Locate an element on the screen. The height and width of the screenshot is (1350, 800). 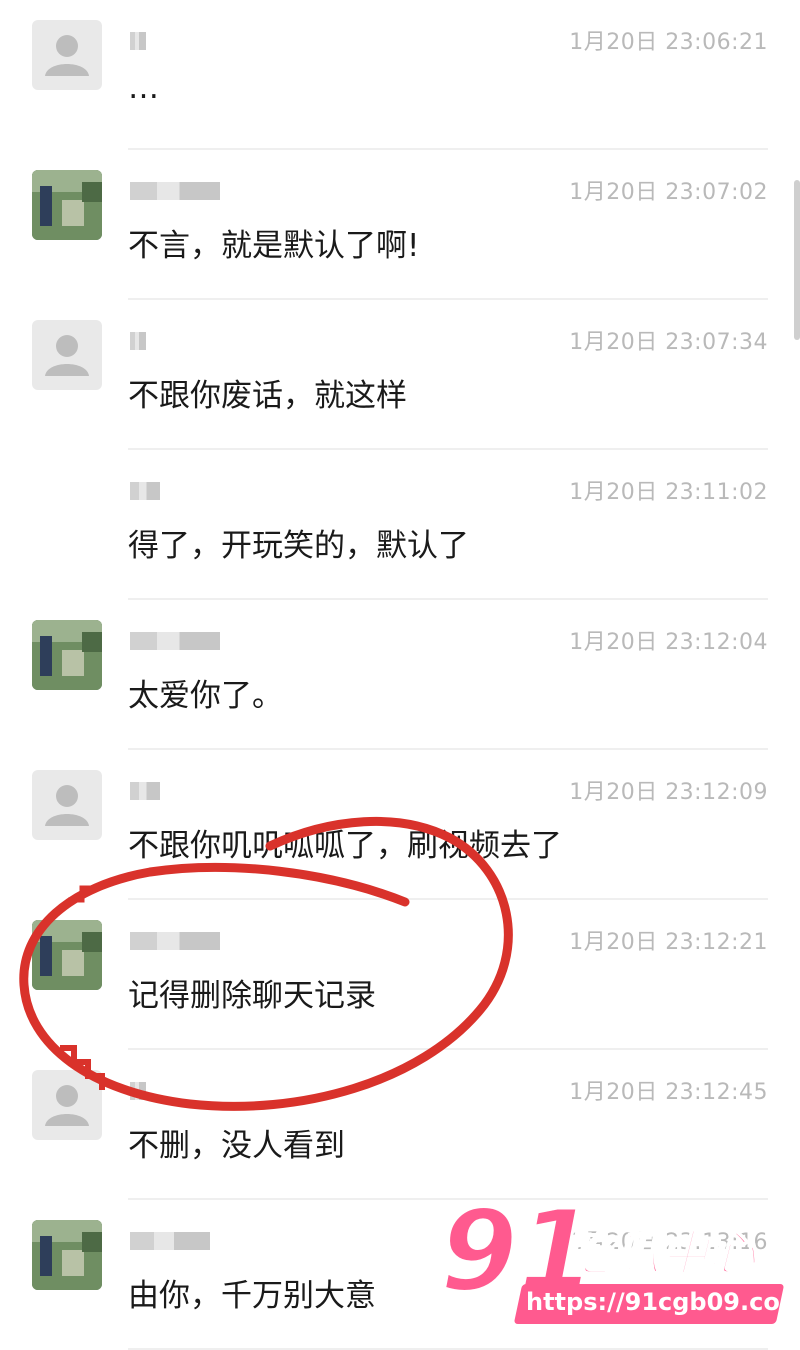
site-watermark: 91 吃瓜中心 https://91cgb09.com is located at coordinates (619, 1262).